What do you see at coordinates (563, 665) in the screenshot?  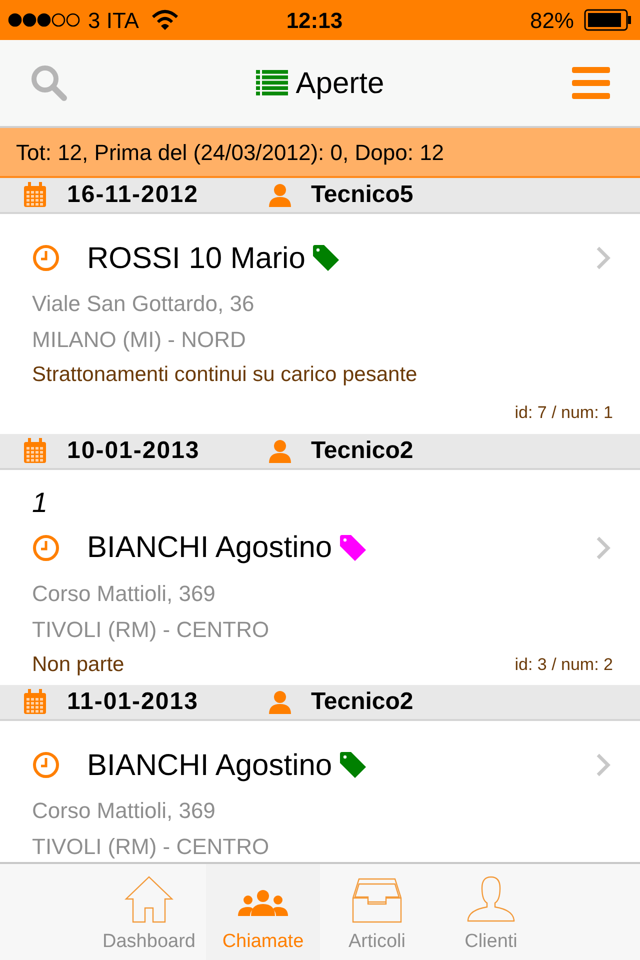 I see `reference-text: id: 3 / num: 2` at bounding box center [563, 665].